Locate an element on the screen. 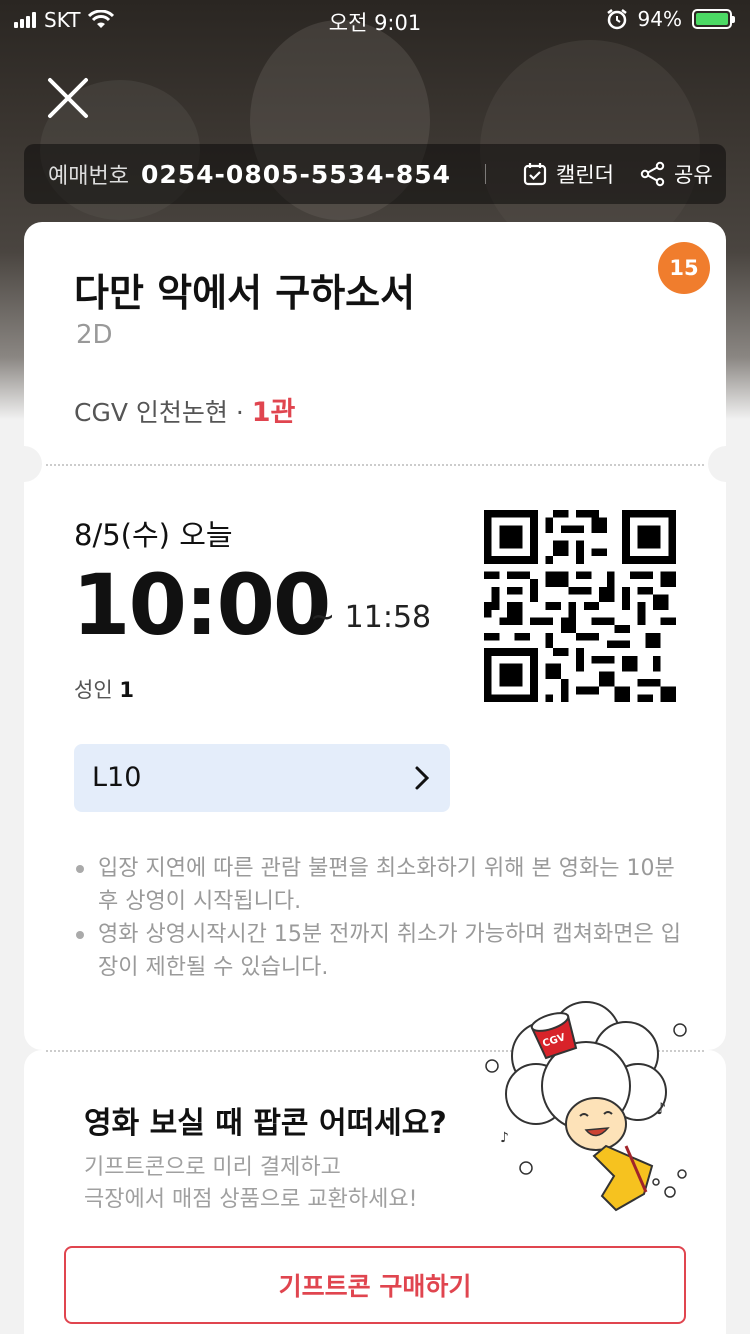 The image size is (750, 1334). popcorn-mascot-illustration: CGV ♪ ♪ is located at coordinates (586, 1106).